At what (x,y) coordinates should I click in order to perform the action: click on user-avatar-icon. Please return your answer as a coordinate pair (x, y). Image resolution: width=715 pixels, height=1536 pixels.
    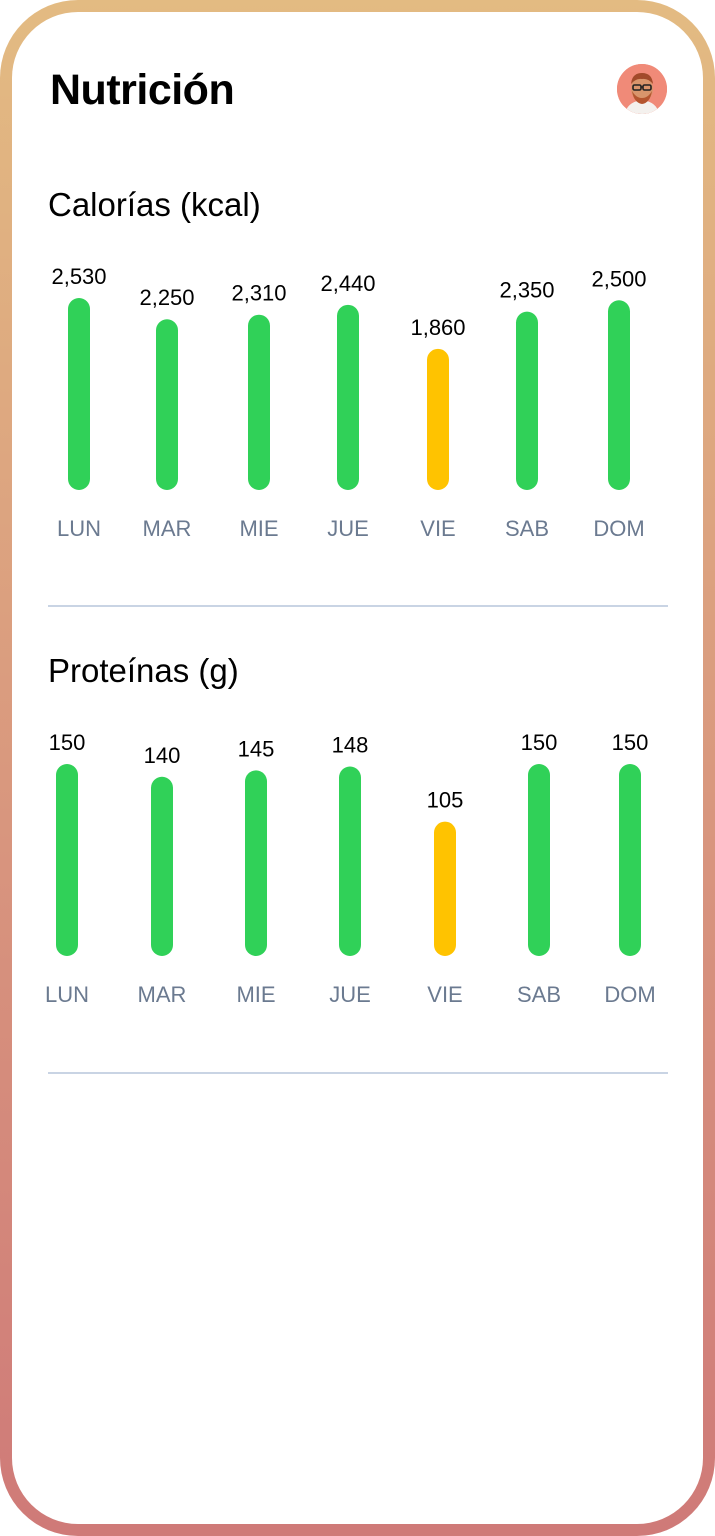
    Looking at the image, I should click on (642, 89).